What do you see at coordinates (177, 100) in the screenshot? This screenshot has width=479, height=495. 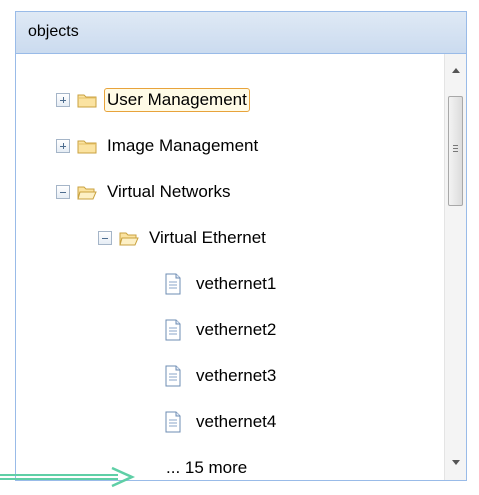 I see `tree-node-label: User Management` at bounding box center [177, 100].